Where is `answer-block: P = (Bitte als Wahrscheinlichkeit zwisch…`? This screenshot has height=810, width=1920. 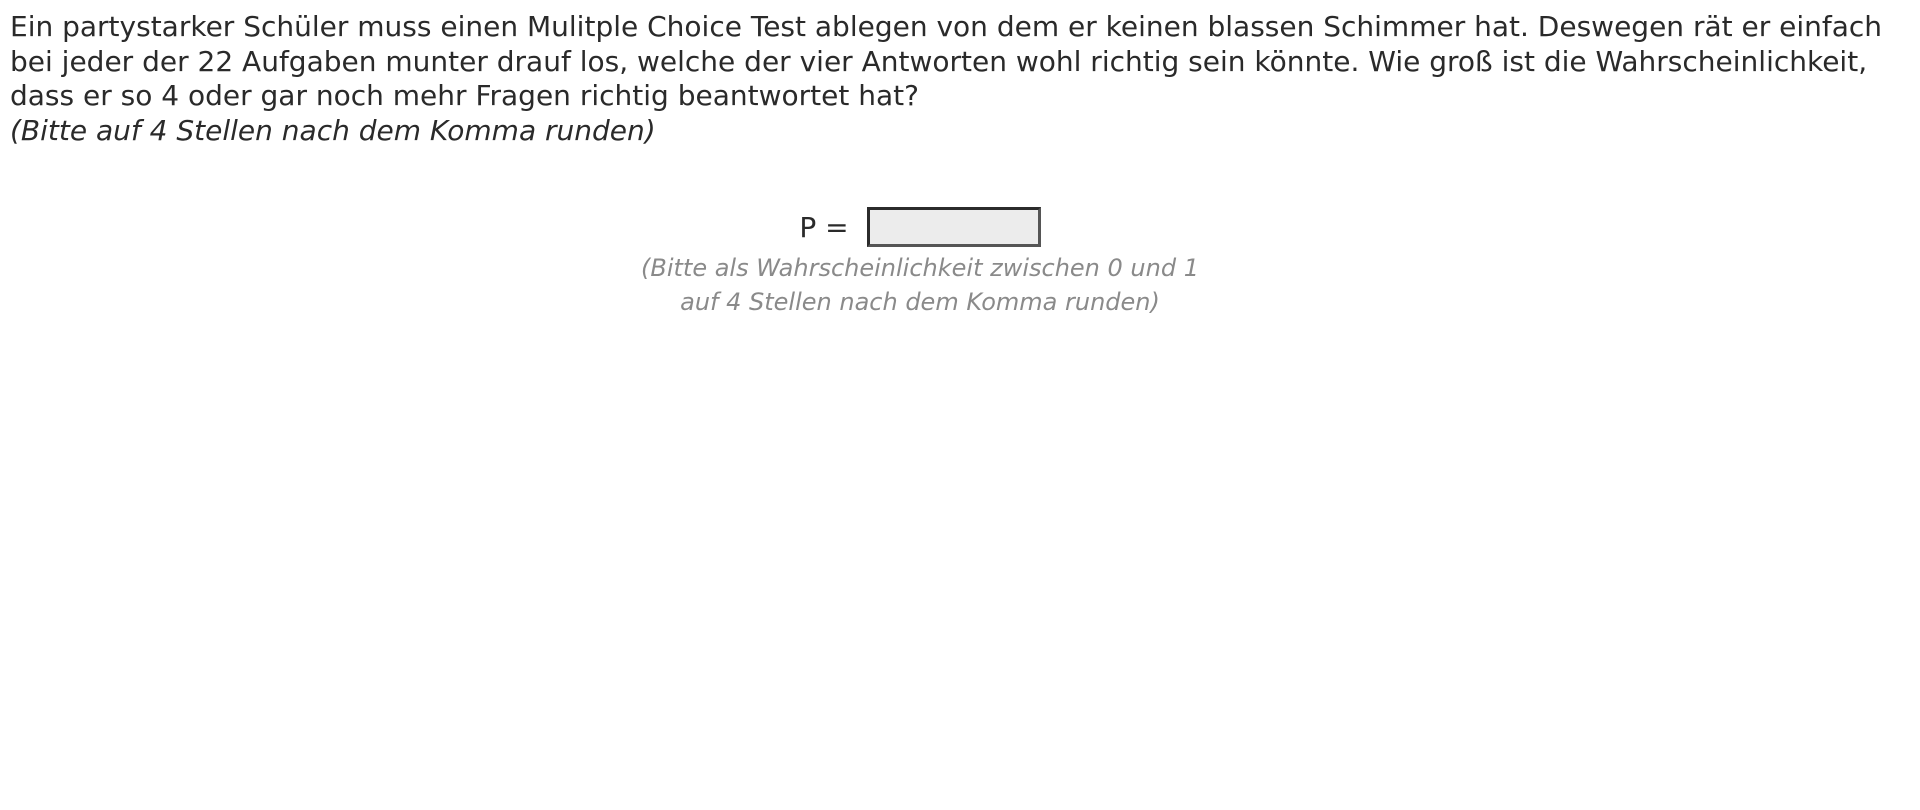 answer-block: P = (Bitte als Wahrscheinlichkeit zwisch… is located at coordinates (920, 262).